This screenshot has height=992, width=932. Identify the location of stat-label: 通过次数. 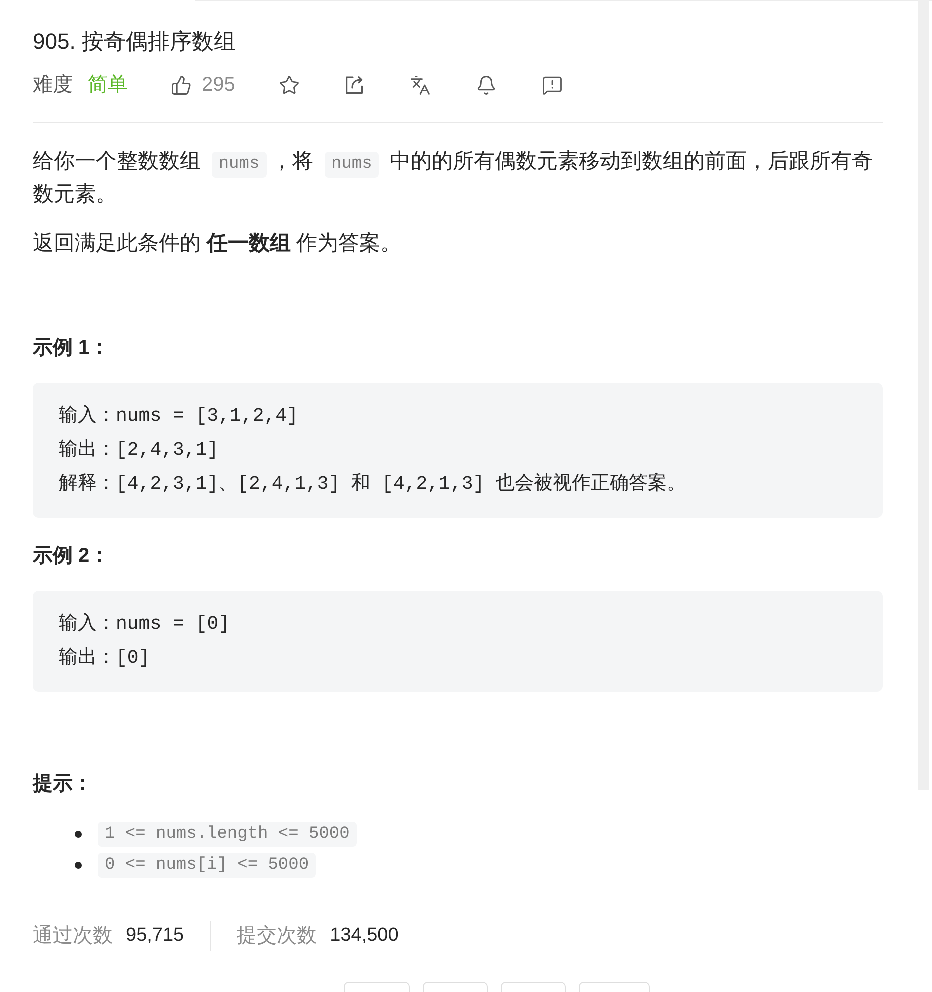
(73, 936).